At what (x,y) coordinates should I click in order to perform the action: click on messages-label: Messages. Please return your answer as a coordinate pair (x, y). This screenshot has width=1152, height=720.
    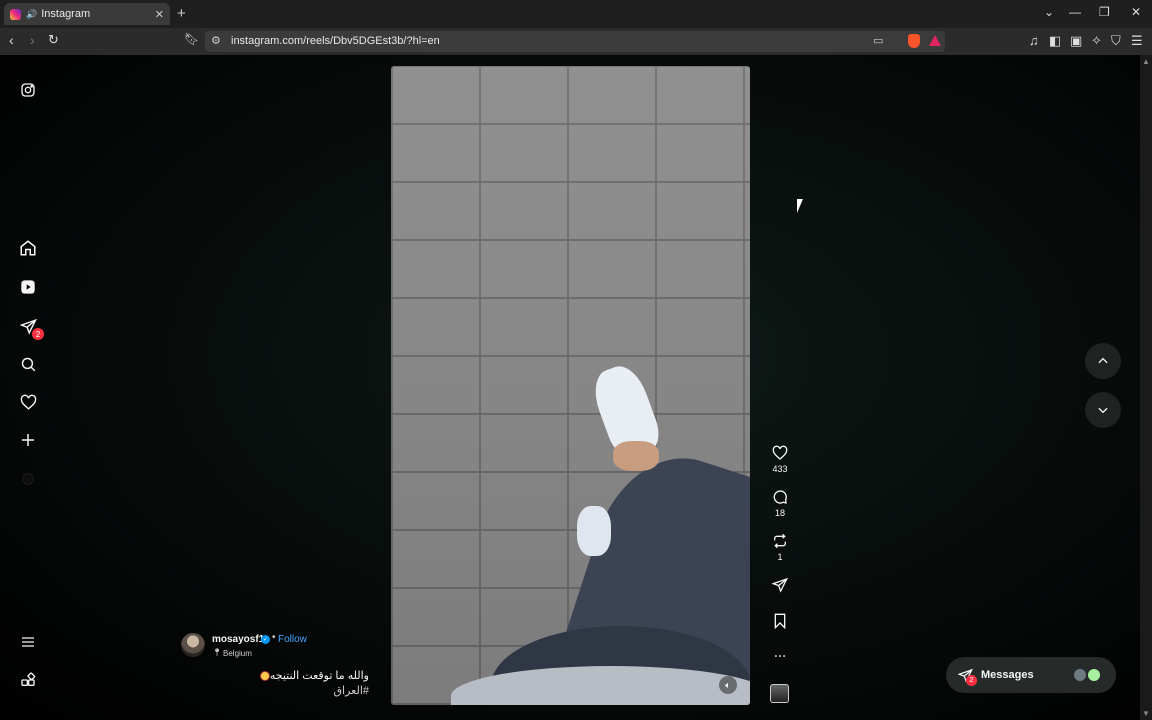
    Looking at the image, I should click on (1007, 675).